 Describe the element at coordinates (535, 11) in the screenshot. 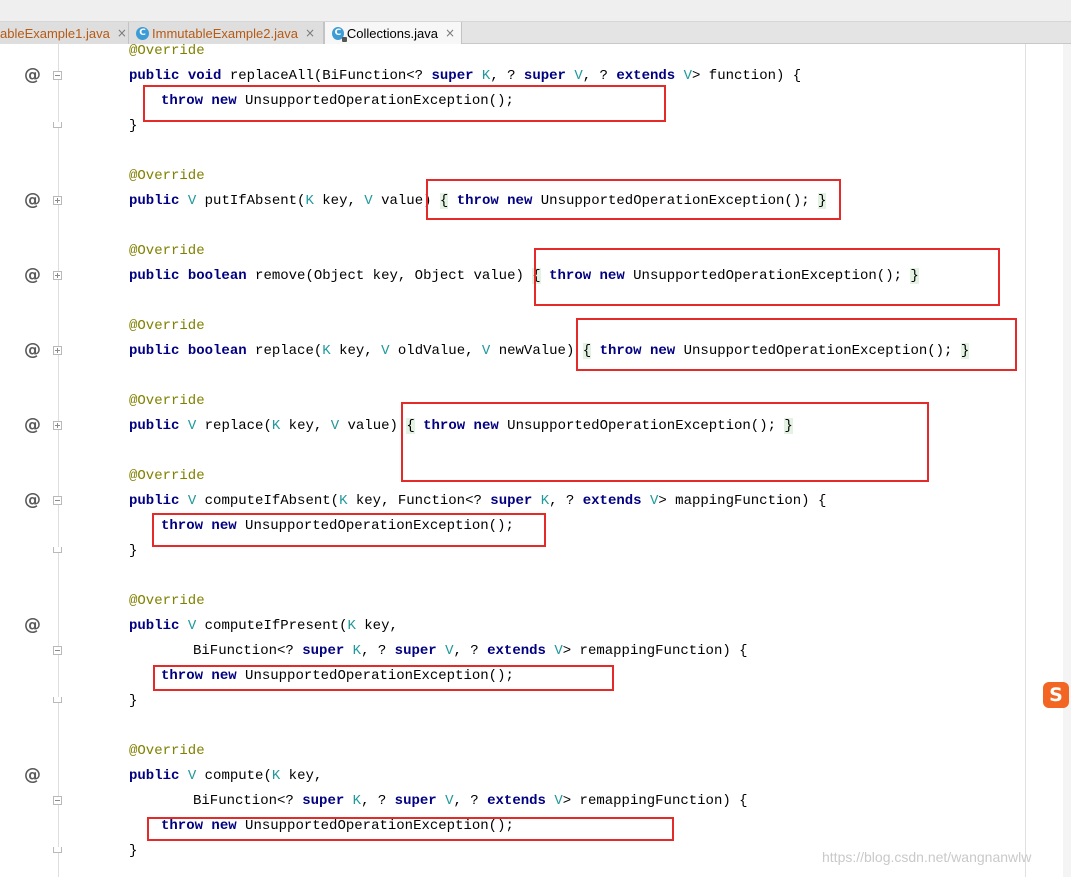

I see `tab-bar-strip` at that location.